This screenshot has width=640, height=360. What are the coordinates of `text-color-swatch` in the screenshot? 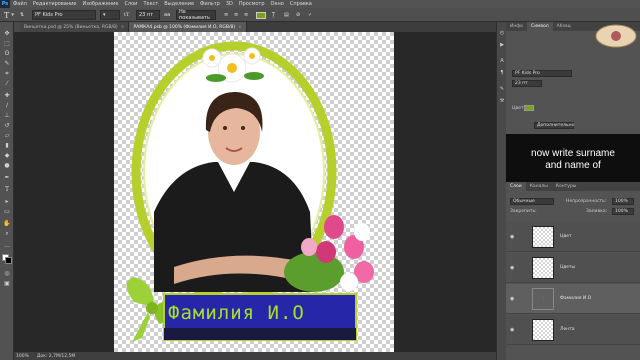 It's located at (261, 15).